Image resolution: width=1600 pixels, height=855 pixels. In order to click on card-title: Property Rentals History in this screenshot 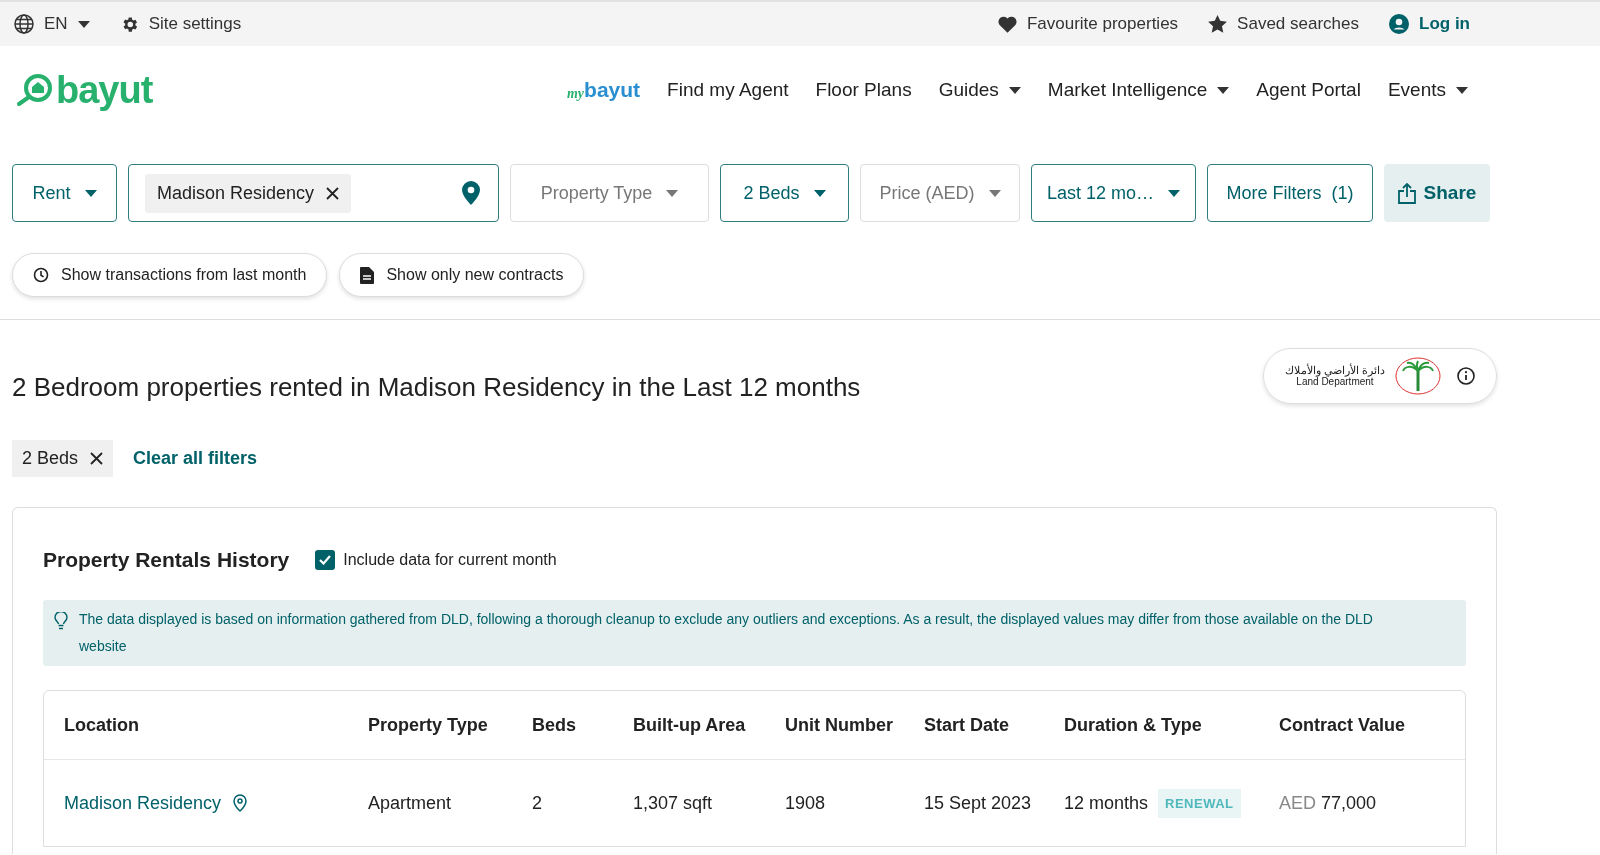, I will do `click(166, 560)`.